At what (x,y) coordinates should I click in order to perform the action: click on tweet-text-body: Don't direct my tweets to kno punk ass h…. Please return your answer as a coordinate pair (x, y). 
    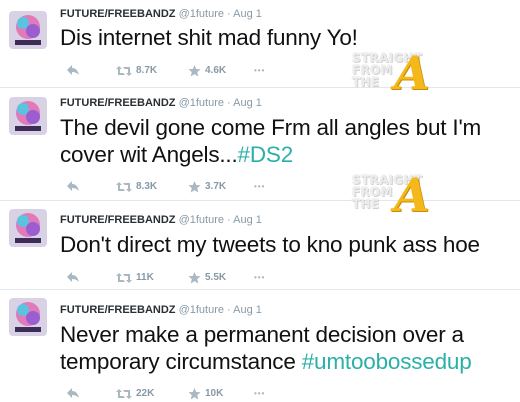
    Looking at the image, I should click on (270, 244).